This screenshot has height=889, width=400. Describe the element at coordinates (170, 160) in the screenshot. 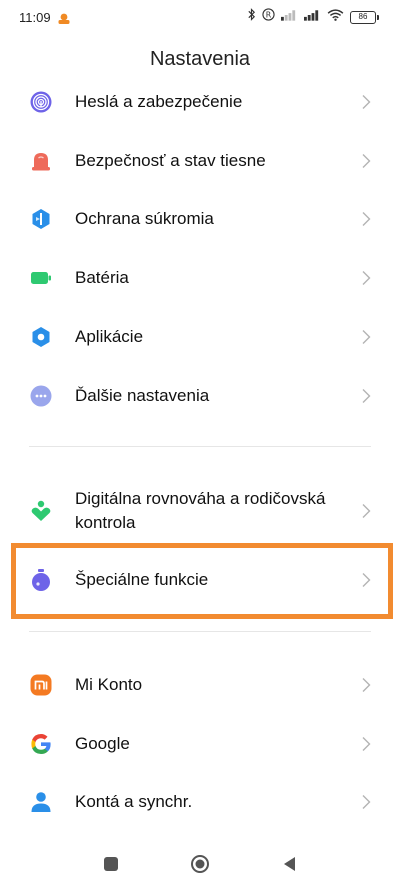

I see `settings-item-label: Bezpečnosť a stav tiesne` at that location.